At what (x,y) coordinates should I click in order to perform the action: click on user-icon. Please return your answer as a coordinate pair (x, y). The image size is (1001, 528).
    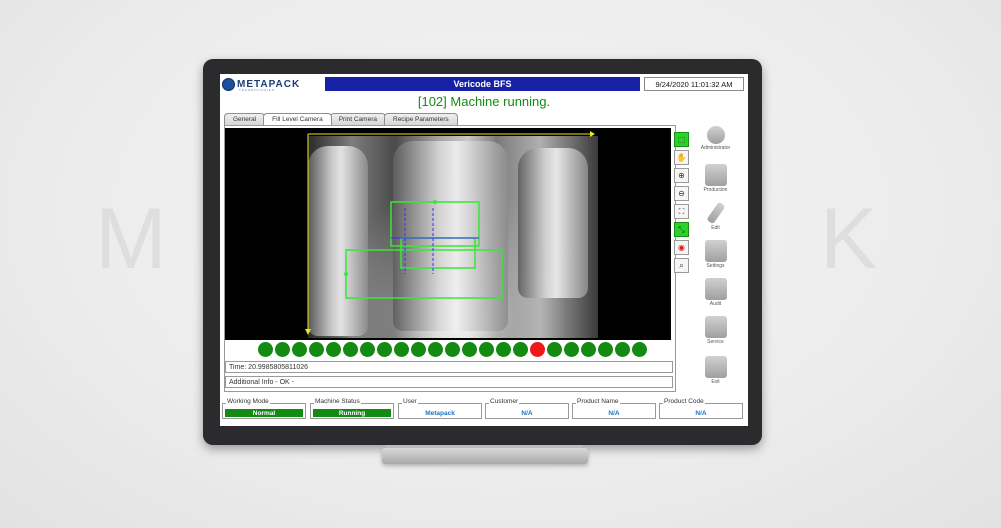
    Looking at the image, I should click on (715, 135).